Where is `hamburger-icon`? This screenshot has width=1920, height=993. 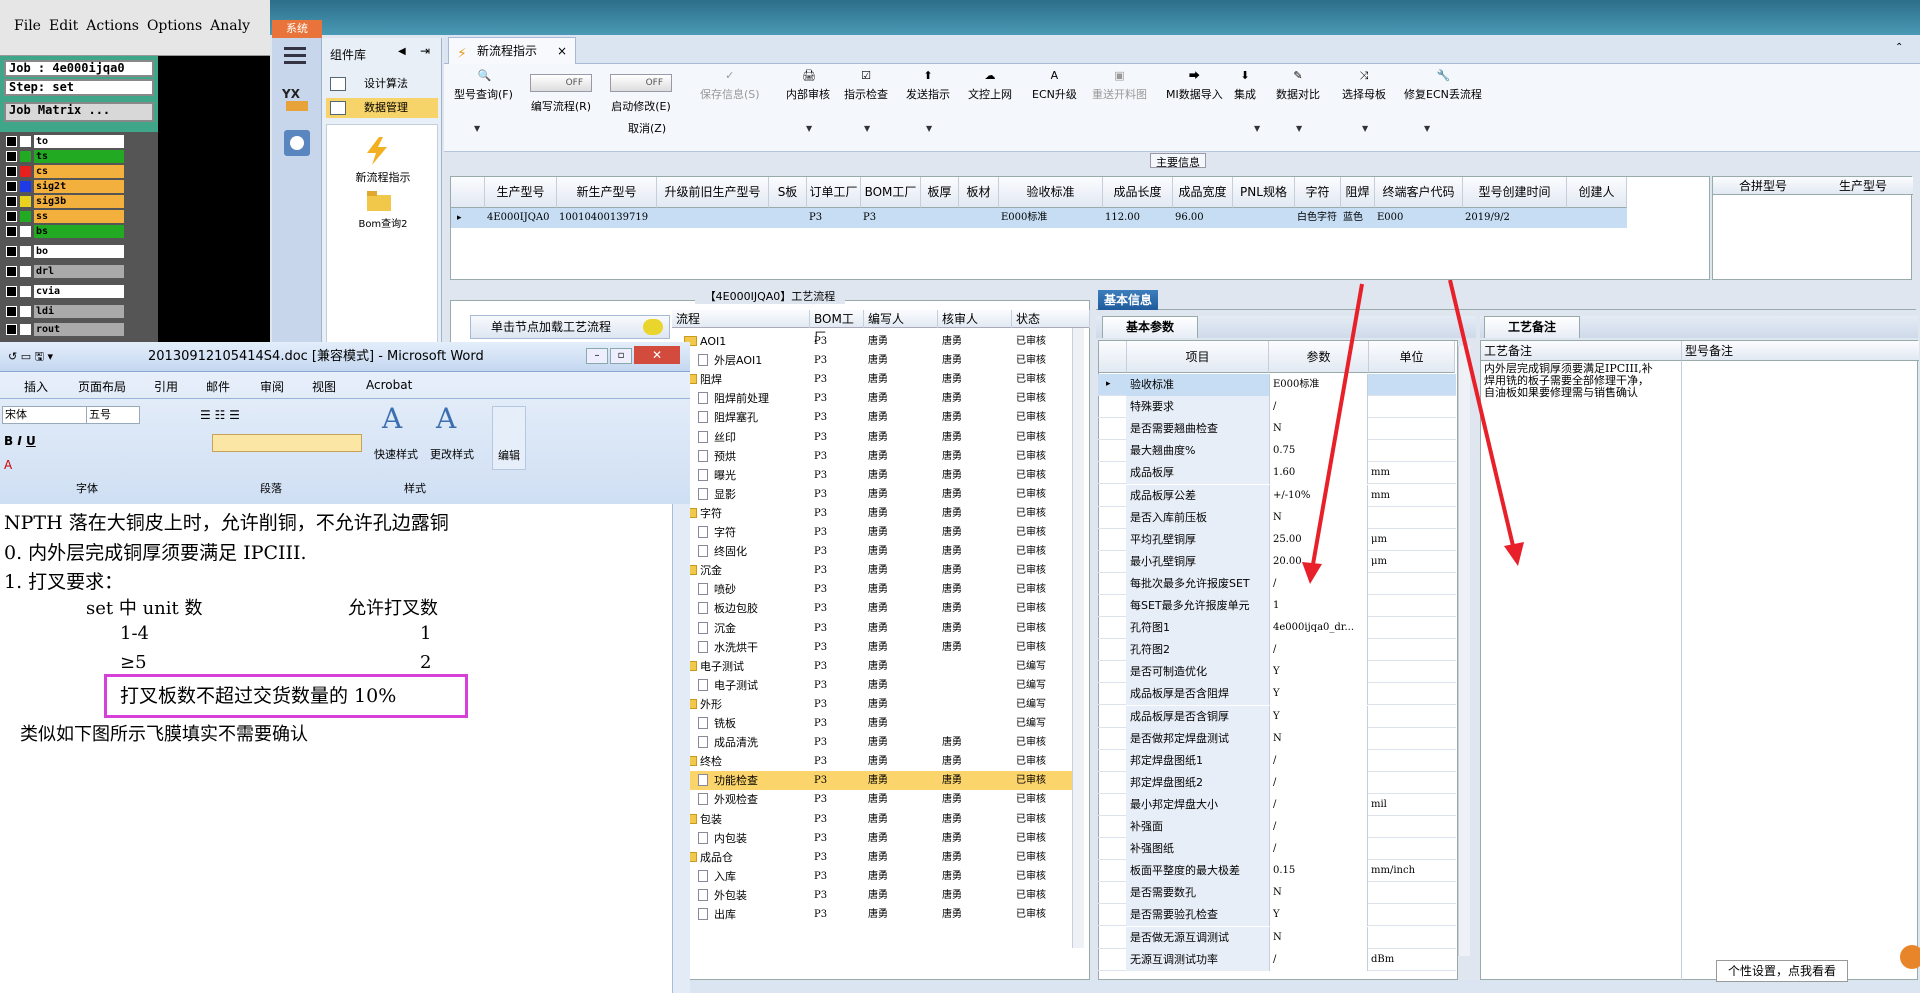 hamburger-icon is located at coordinates (297, 55).